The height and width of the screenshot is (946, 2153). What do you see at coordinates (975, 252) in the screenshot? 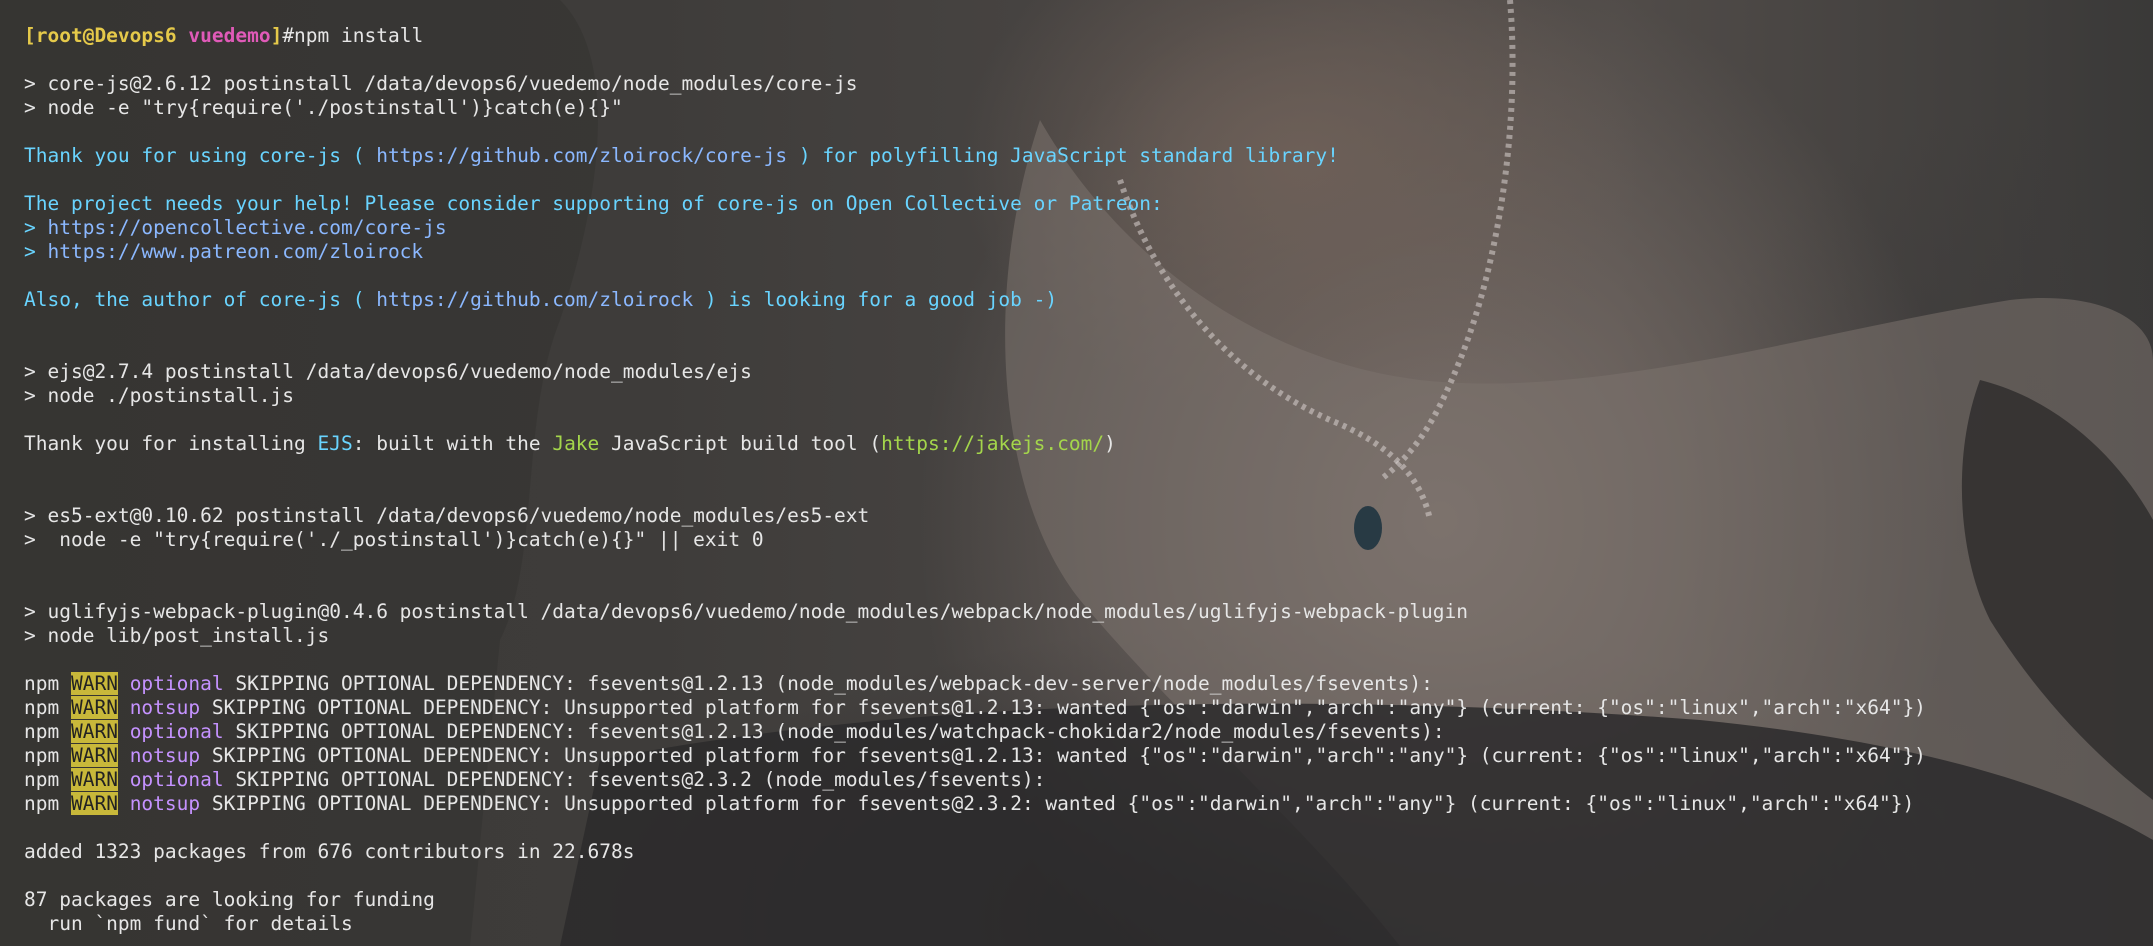
I see `terminal-line: > https://www.patreon.com/zloirock` at bounding box center [975, 252].